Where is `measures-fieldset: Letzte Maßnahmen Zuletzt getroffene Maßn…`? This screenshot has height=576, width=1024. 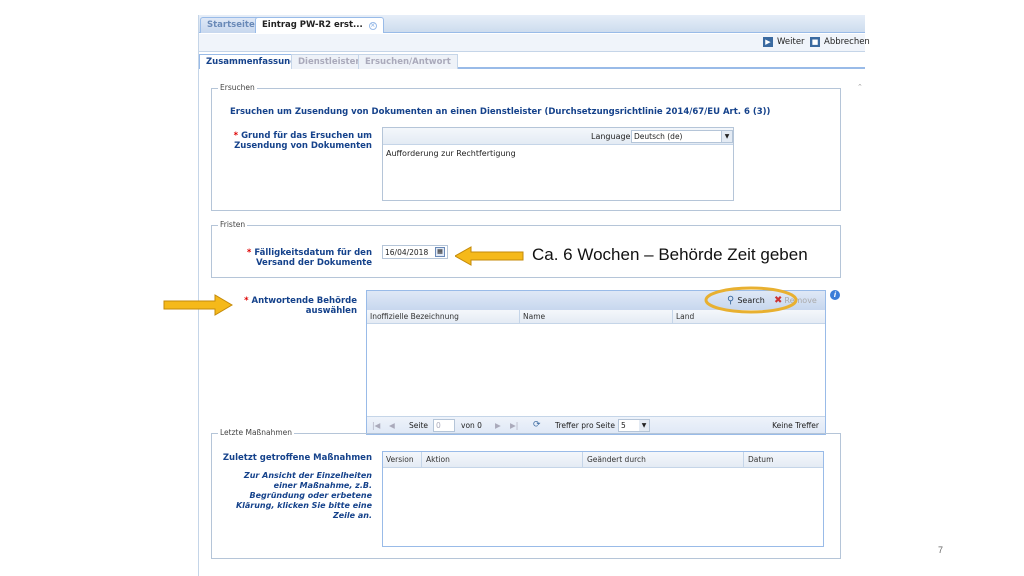
measures-fieldset: Letzte Maßnahmen Zuletzt getroffene Maßn… is located at coordinates (526, 493).